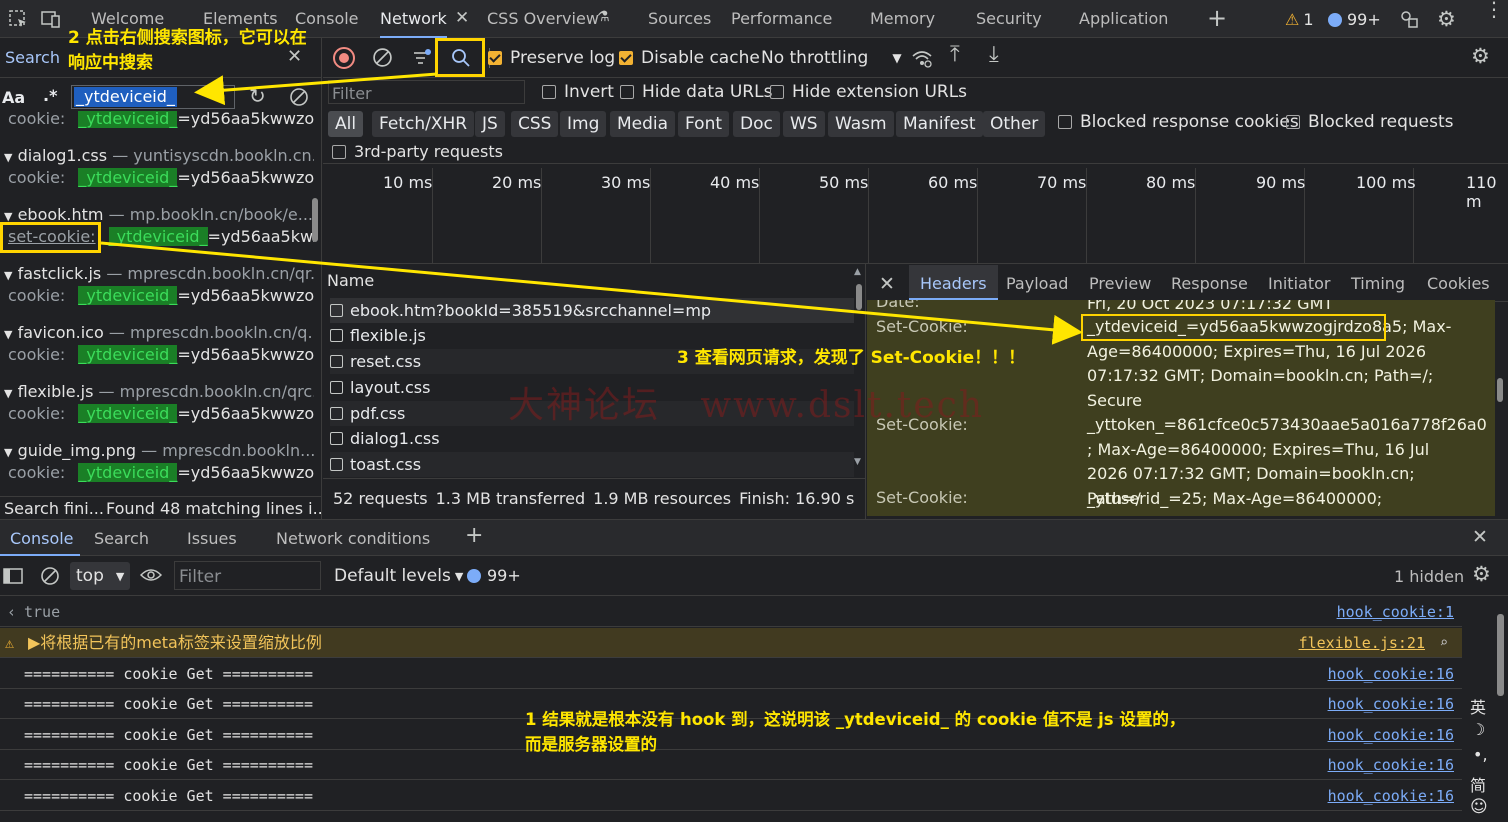 This screenshot has height=822, width=1508. Describe the element at coordinates (756, 124) in the screenshot. I see `type-filter-doc: Doc` at that location.